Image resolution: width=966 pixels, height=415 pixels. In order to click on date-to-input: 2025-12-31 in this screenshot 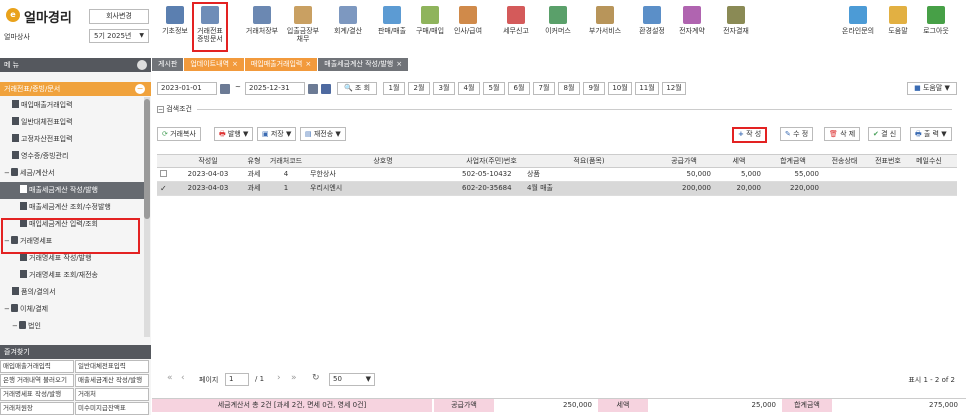, I will do `click(275, 88)`.